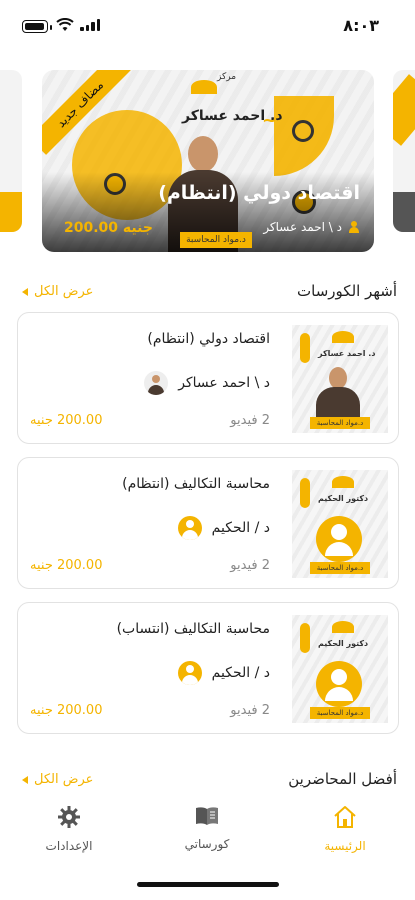 This screenshot has width=415, height=900. What do you see at coordinates (207, 25) in the screenshot?
I see `status-bar: ٨:٠٣` at bounding box center [207, 25].